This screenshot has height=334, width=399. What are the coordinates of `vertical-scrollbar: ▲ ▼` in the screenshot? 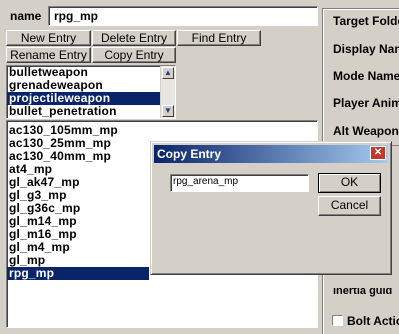 It's located at (167, 92).